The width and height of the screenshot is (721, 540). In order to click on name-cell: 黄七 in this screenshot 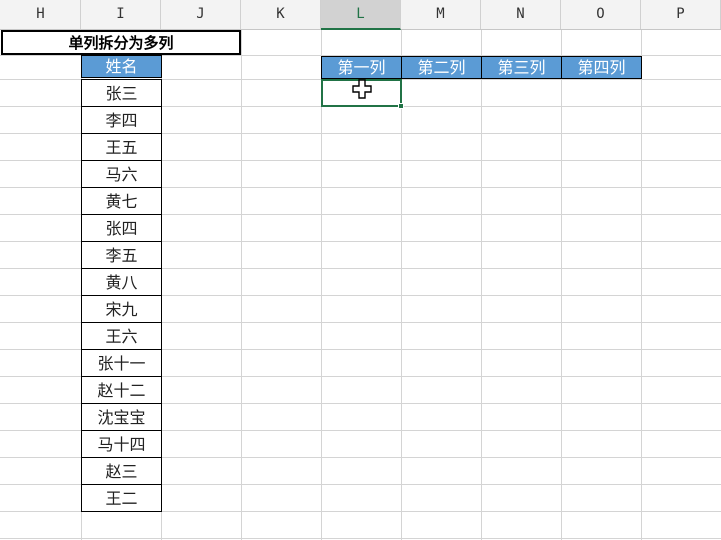, I will do `click(121, 201)`.